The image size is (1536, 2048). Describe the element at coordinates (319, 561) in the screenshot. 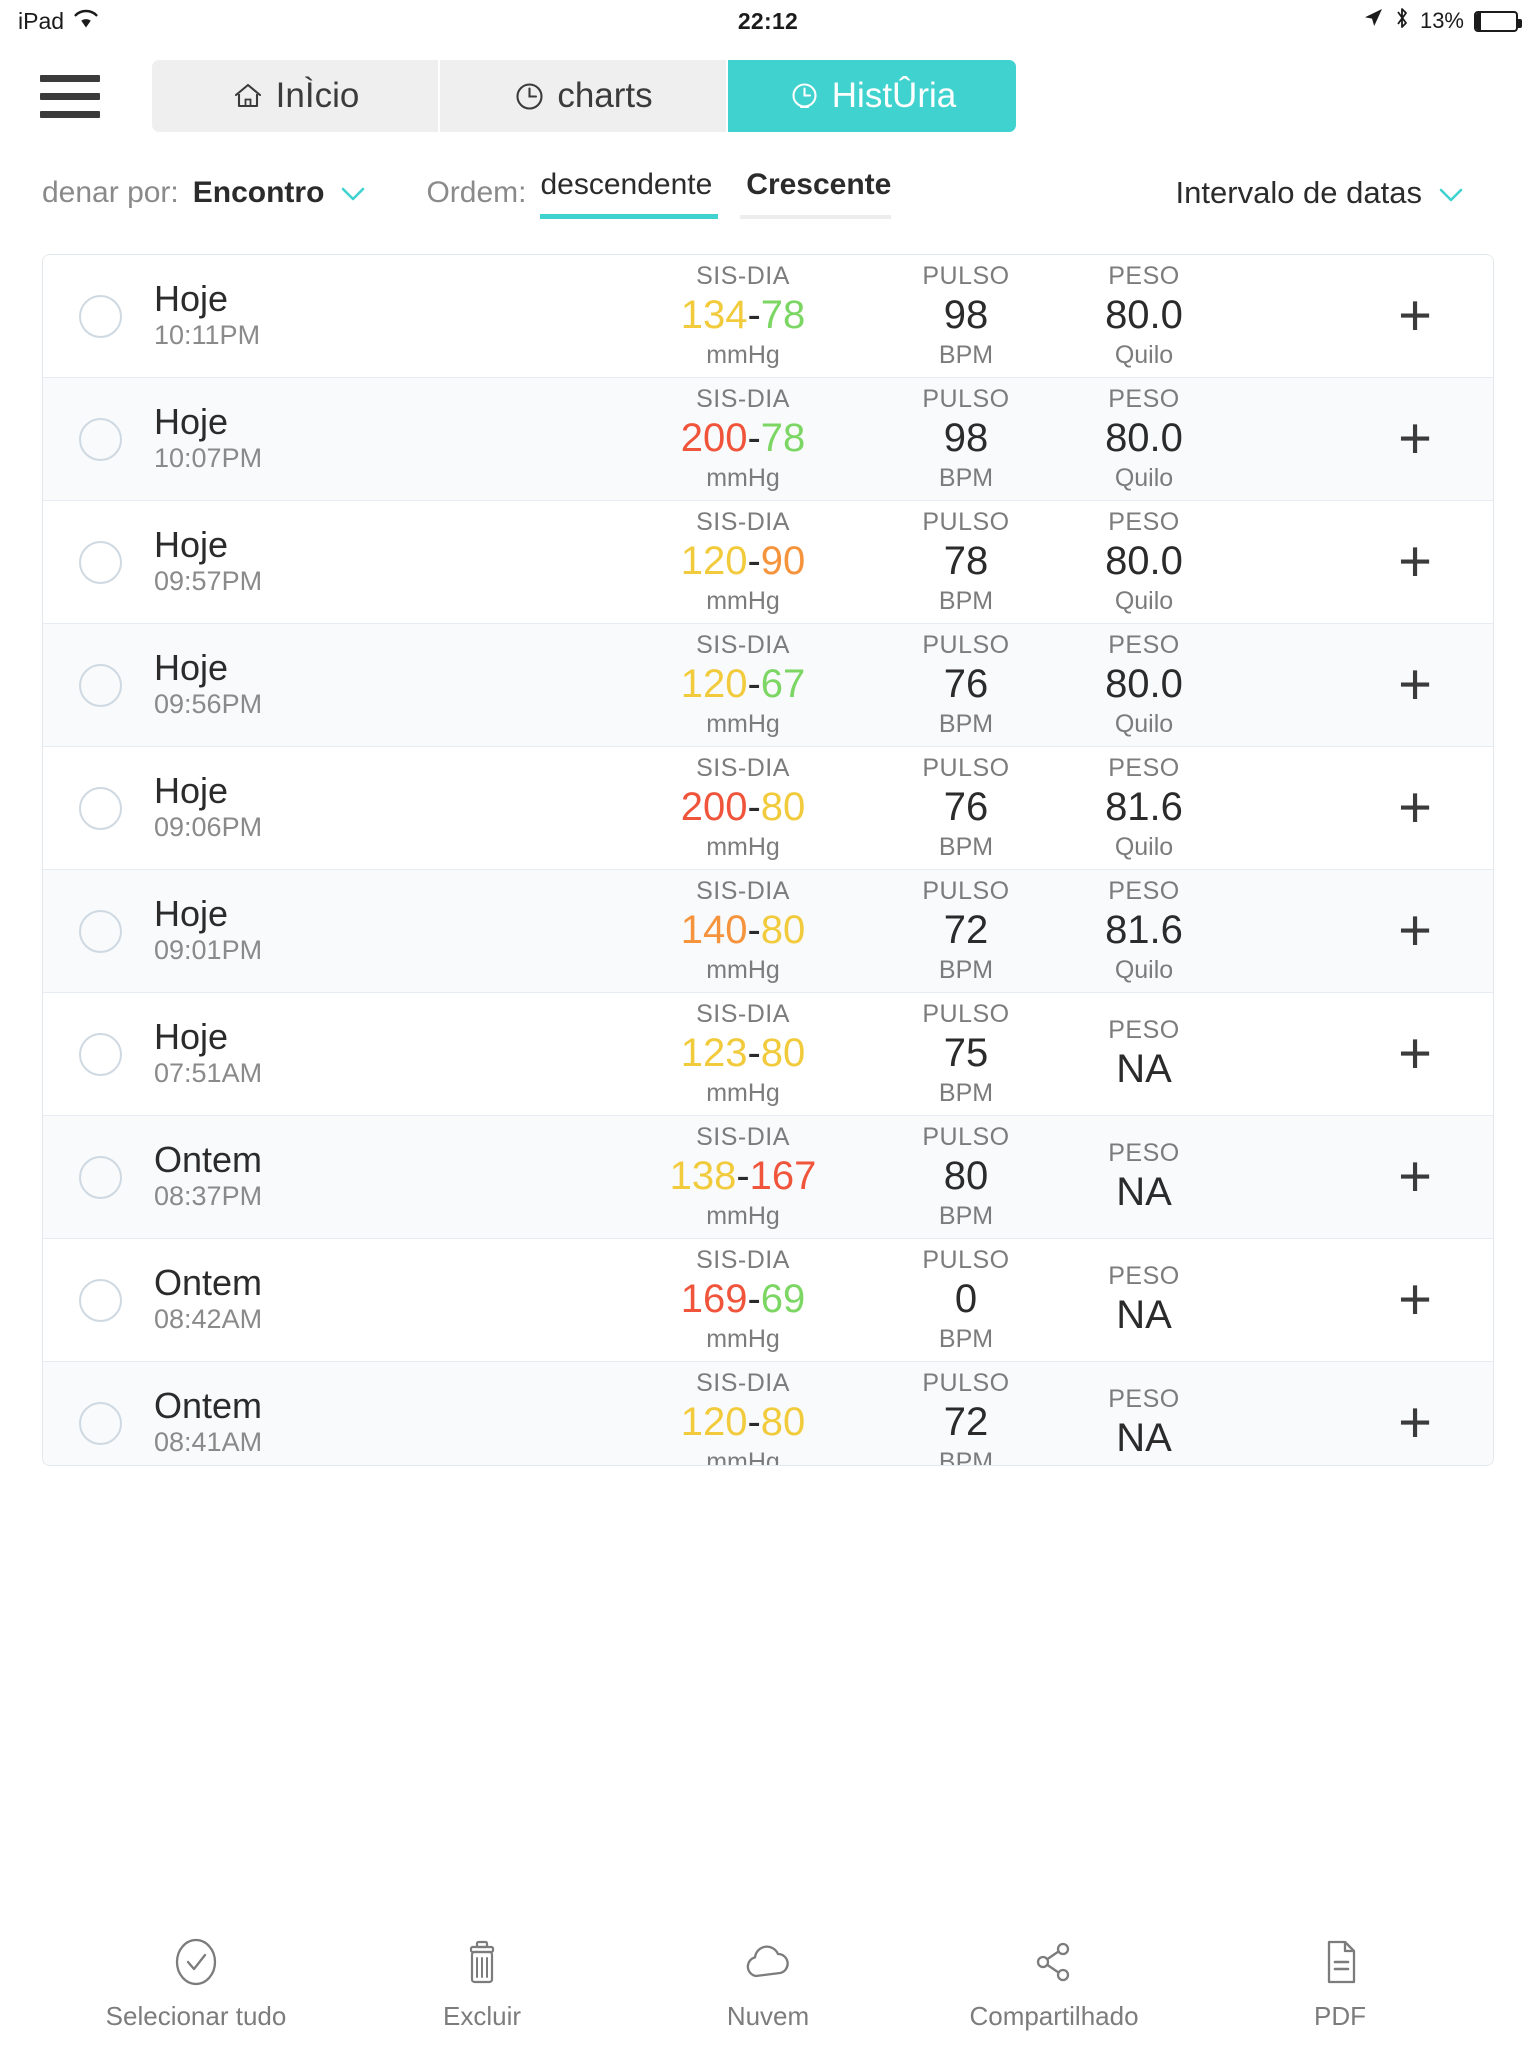

I see `record-datetime: Hoje 09:57PM` at that location.